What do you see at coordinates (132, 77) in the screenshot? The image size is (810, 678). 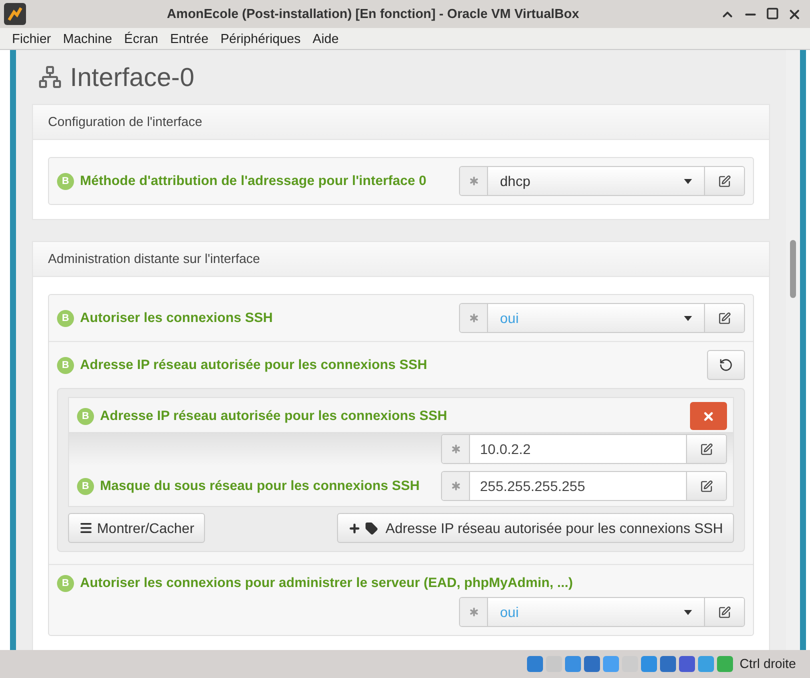 I see `page-title: Interface-0` at bounding box center [132, 77].